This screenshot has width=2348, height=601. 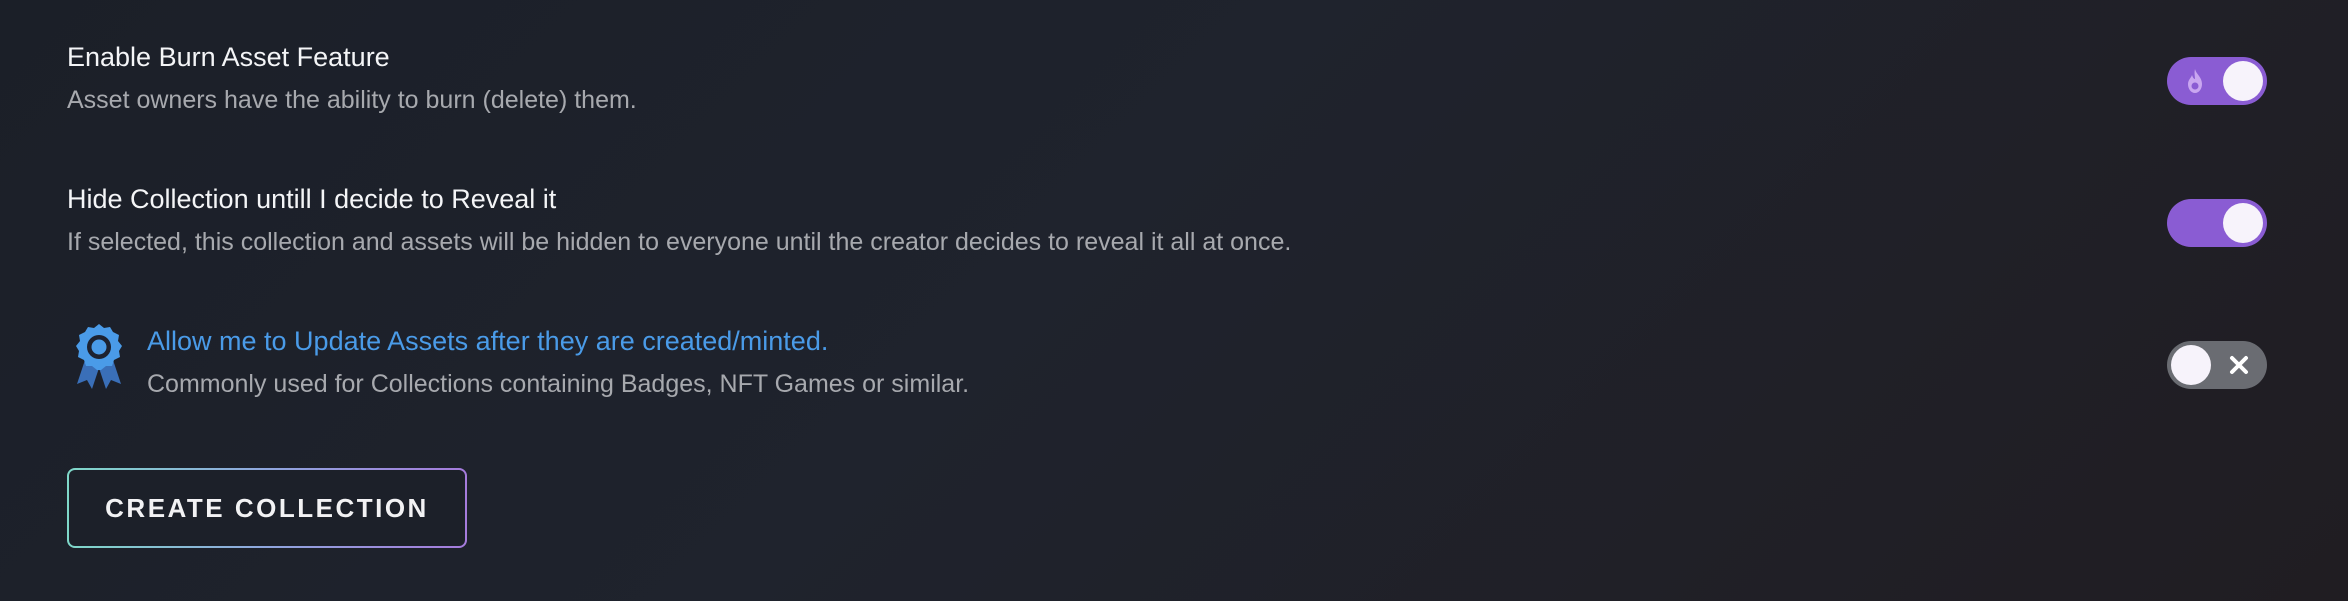 I want to click on hide-collection-toggle, so click(x=2217, y=223).